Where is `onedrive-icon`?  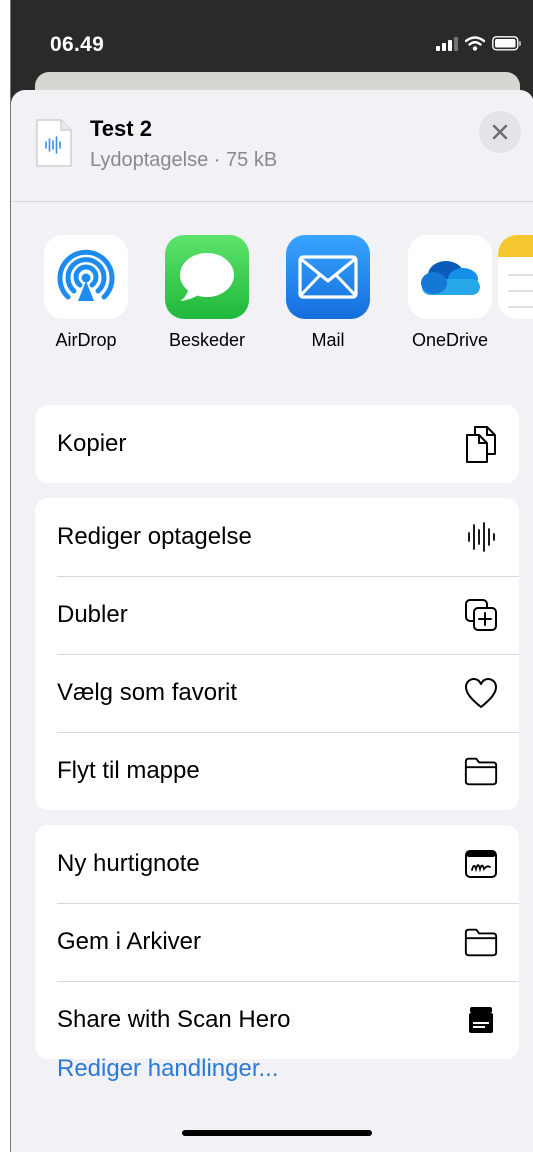
onedrive-icon is located at coordinates (450, 277).